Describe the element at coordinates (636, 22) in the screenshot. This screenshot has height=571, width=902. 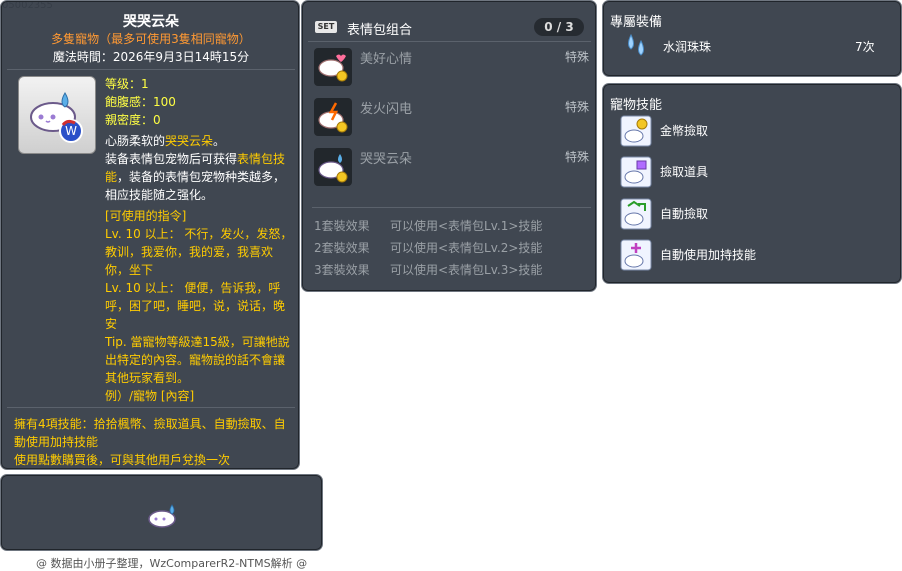
I see `equip-section-title: 專屬裝備` at that location.